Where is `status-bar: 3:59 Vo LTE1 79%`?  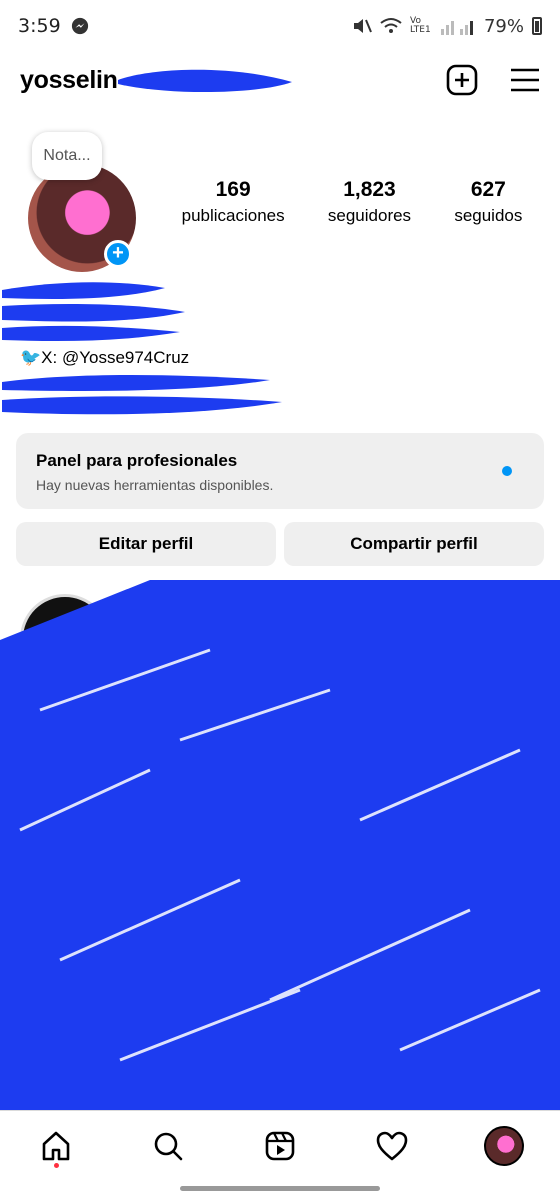
status-bar: 3:59 Vo LTE1 79% is located at coordinates (280, 26).